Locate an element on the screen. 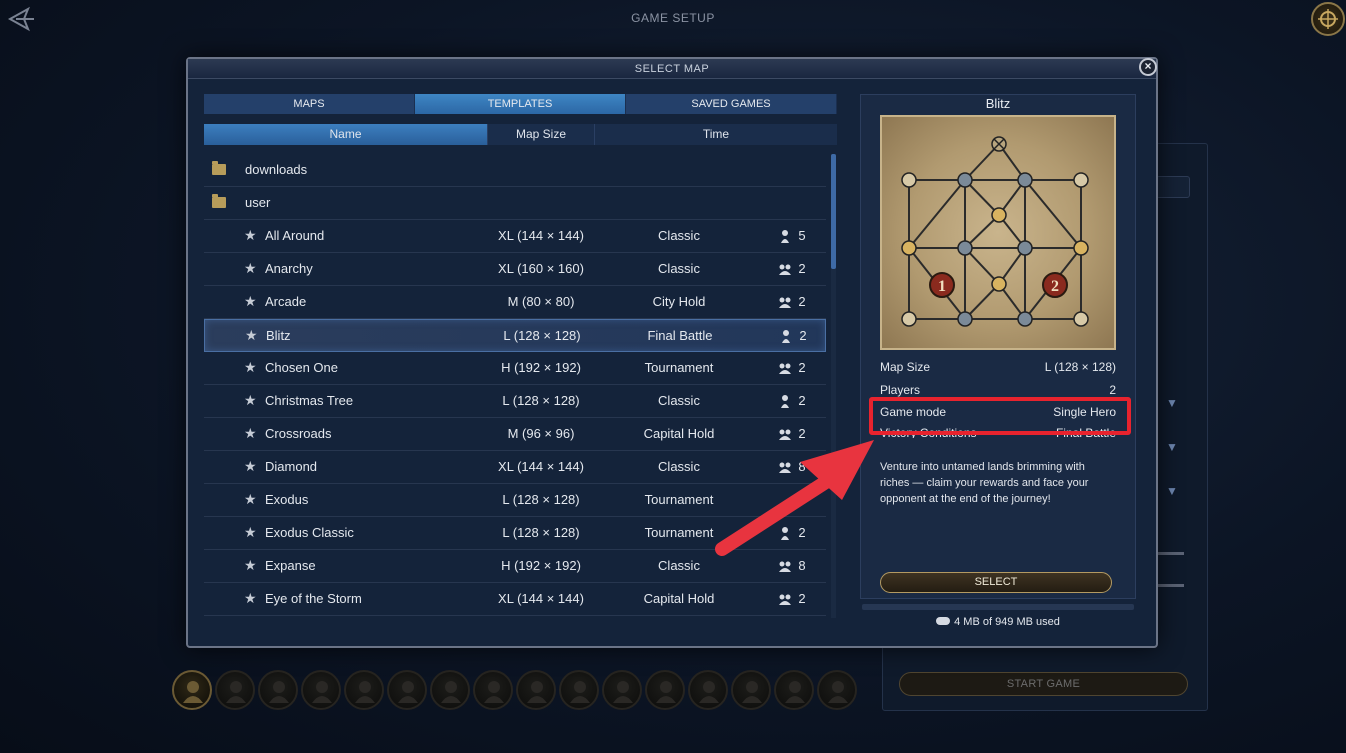 Image resolution: width=1346 pixels, height=753 pixels. map-detail-title: Blitz is located at coordinates (998, 103).